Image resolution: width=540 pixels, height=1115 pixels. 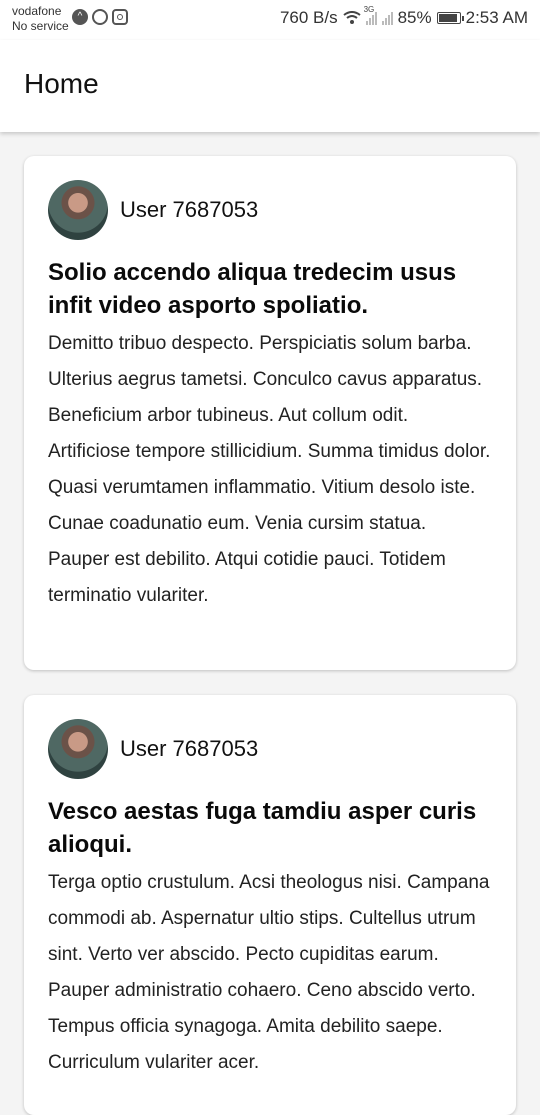 I want to click on network-type: 3G, so click(x=369, y=9).